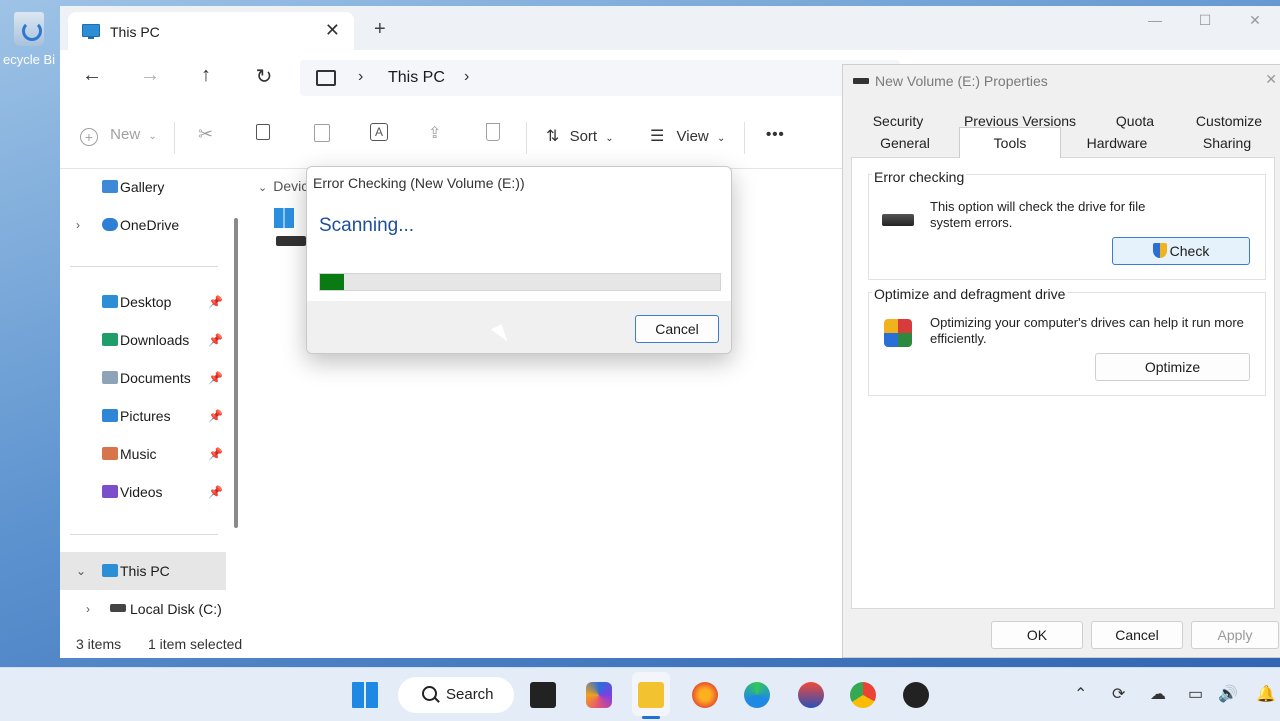  Describe the element at coordinates (916, 695) in the screenshot. I see `media-player-icon` at that location.